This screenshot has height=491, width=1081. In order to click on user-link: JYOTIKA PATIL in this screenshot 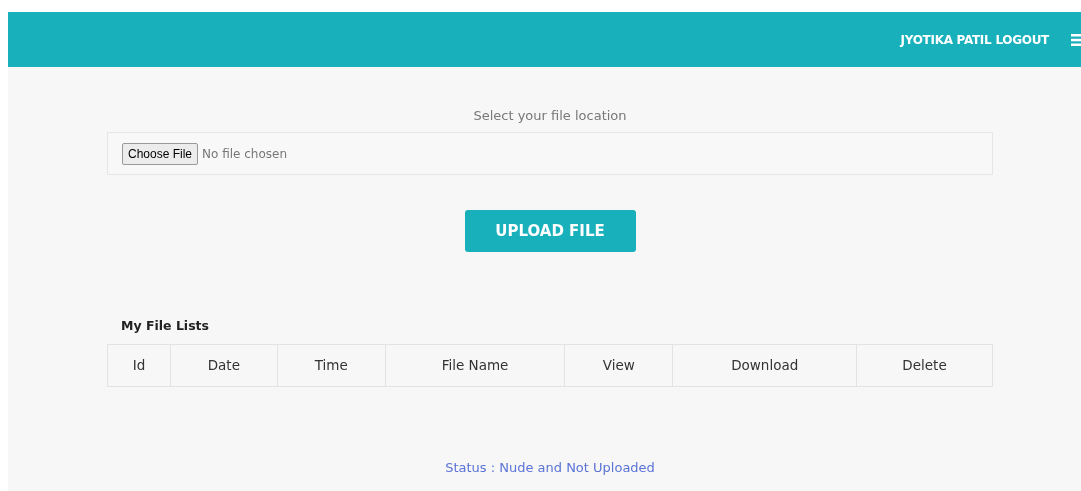, I will do `click(946, 39)`.